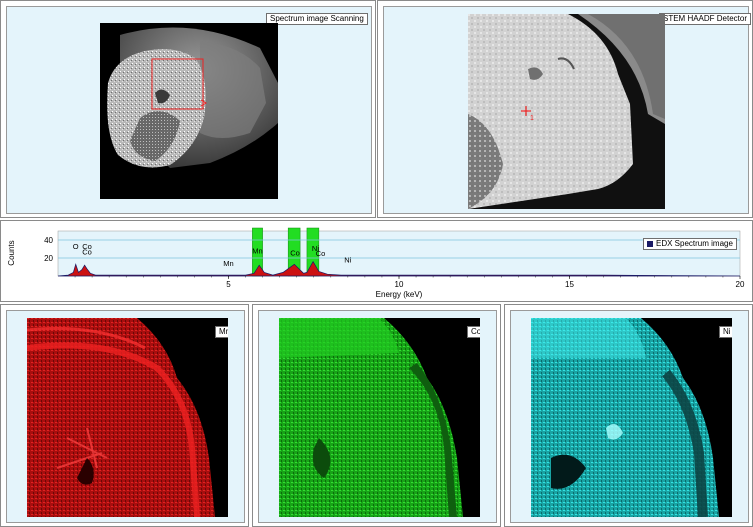 The image size is (753, 527). I want to click on cursor-marker-label: 1, so click(532, 118).